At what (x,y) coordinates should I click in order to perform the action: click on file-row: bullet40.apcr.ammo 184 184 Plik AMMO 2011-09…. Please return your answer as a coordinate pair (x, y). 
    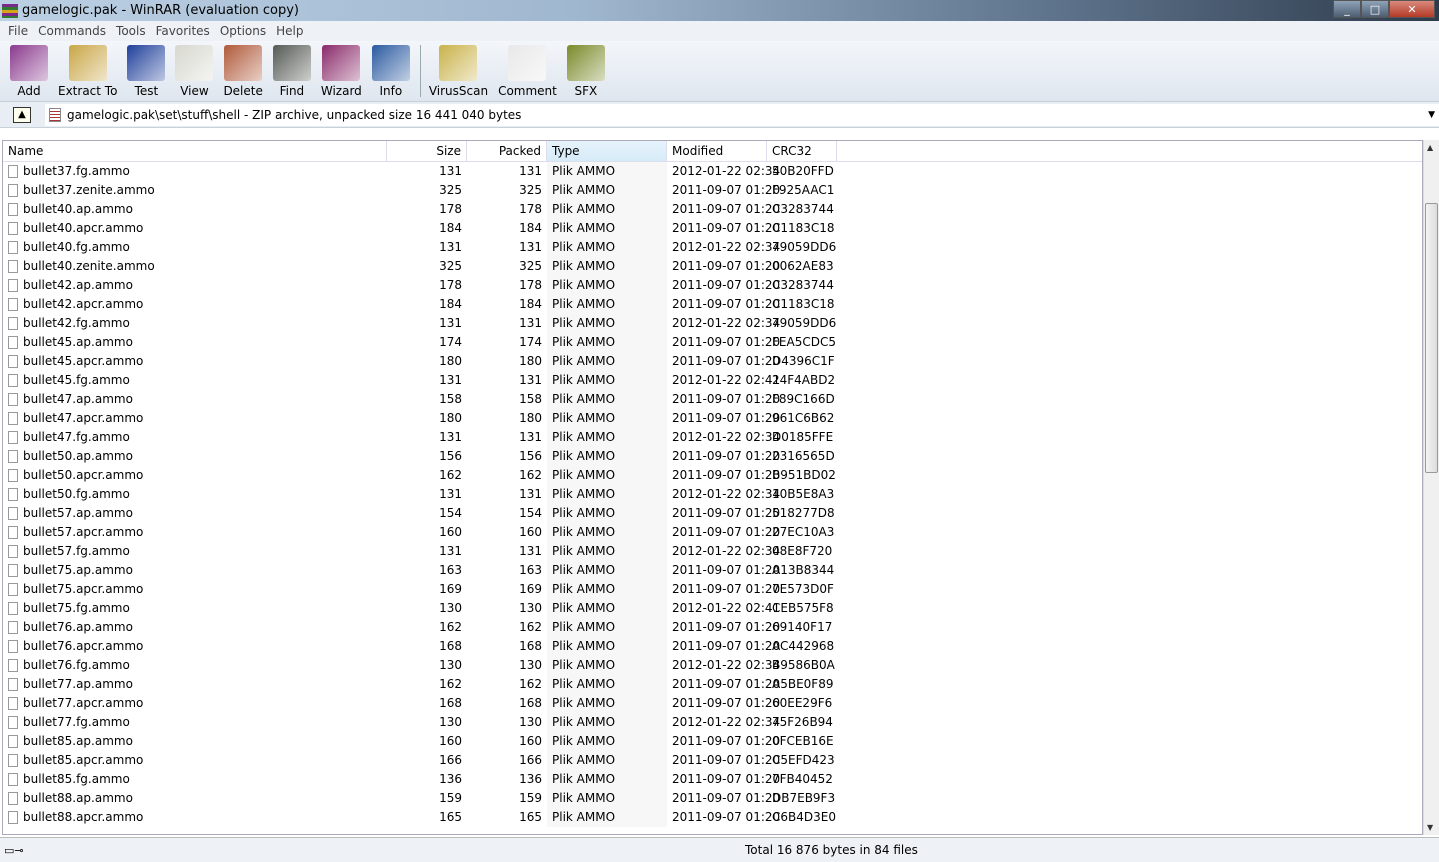
    Looking at the image, I should click on (712, 228).